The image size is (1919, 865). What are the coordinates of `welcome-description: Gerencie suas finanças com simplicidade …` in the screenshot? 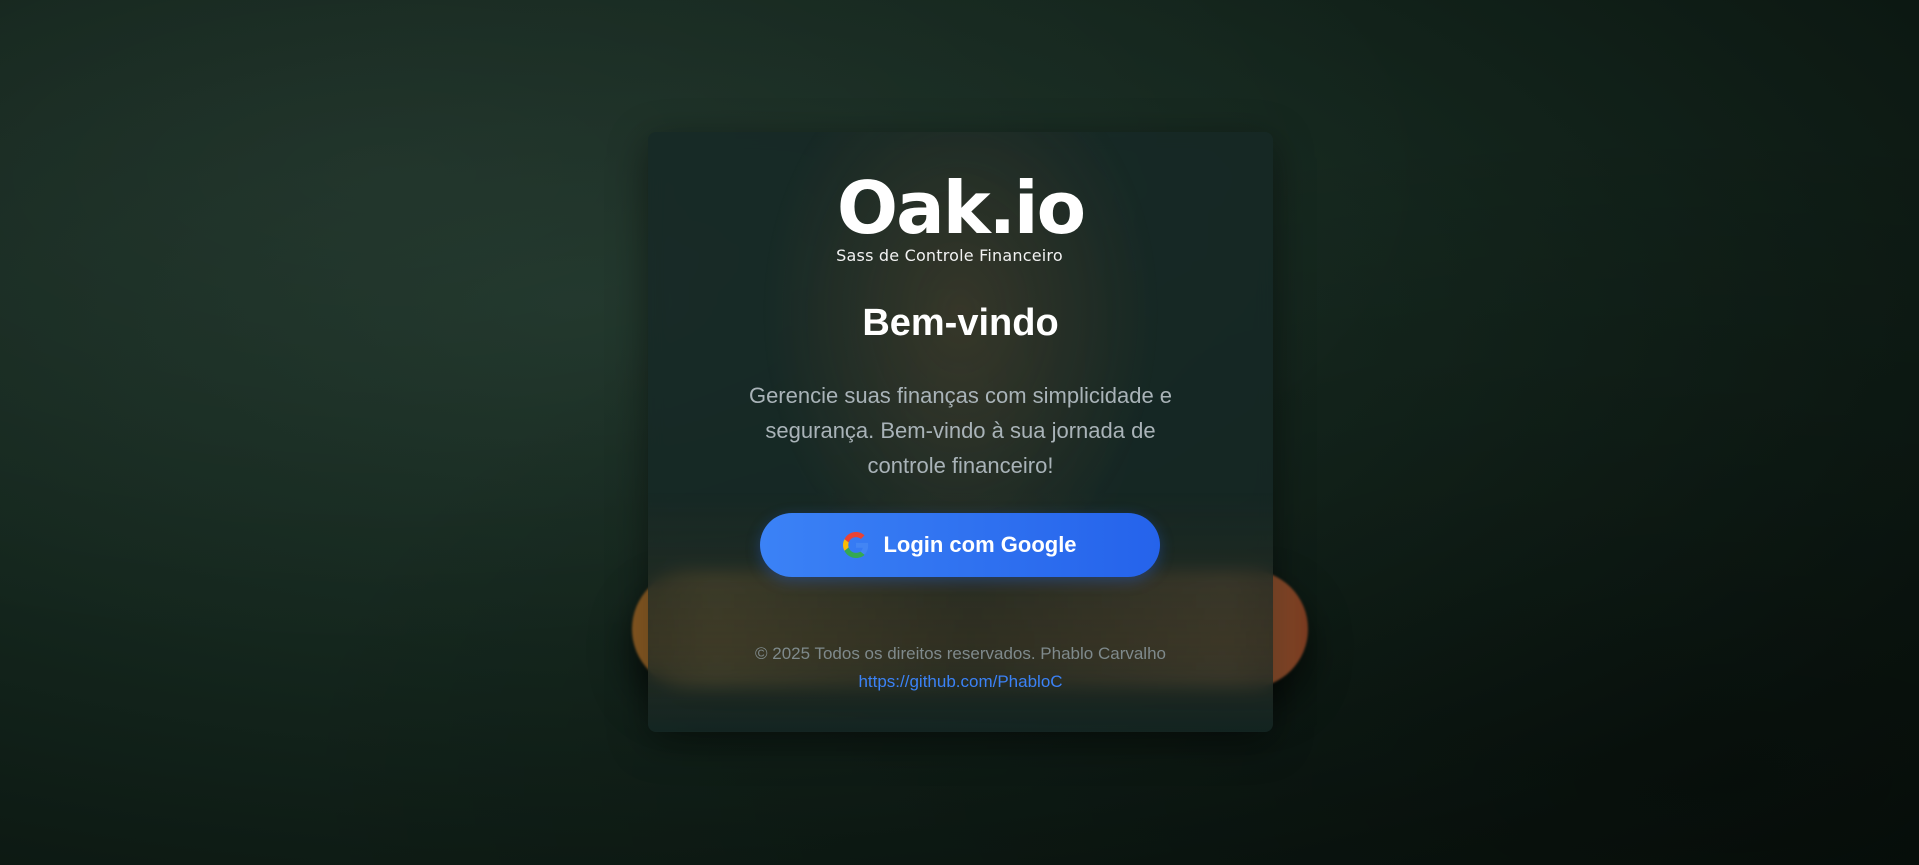 It's located at (960, 430).